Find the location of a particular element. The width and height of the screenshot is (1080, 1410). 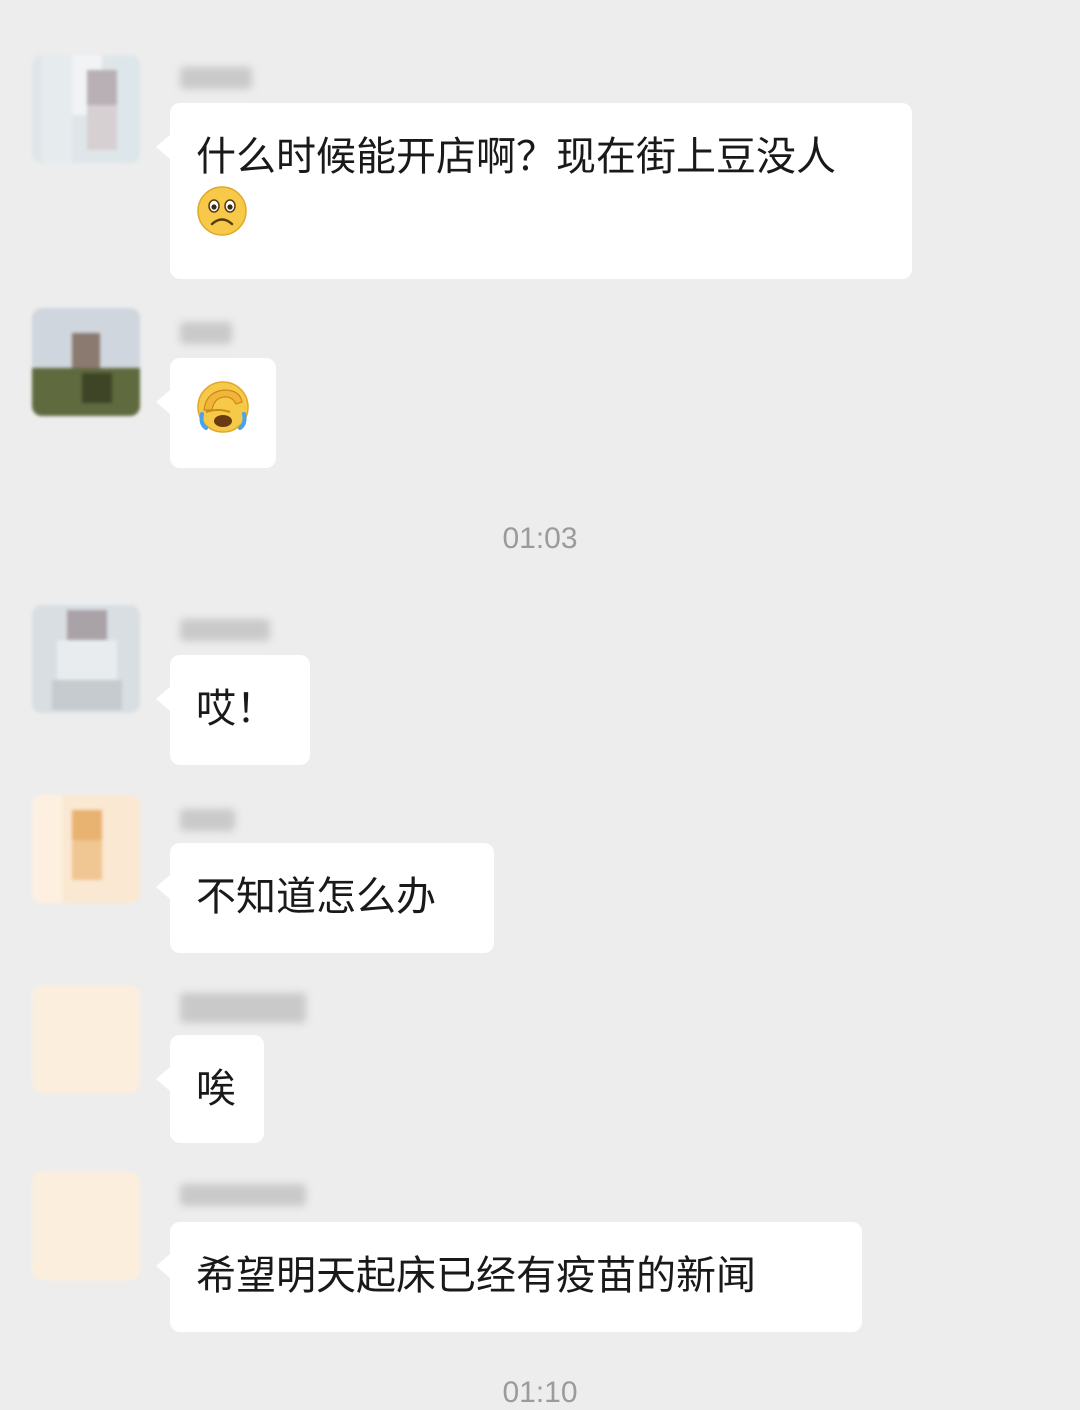

message-bubble: 唉 is located at coordinates (210, 1089).